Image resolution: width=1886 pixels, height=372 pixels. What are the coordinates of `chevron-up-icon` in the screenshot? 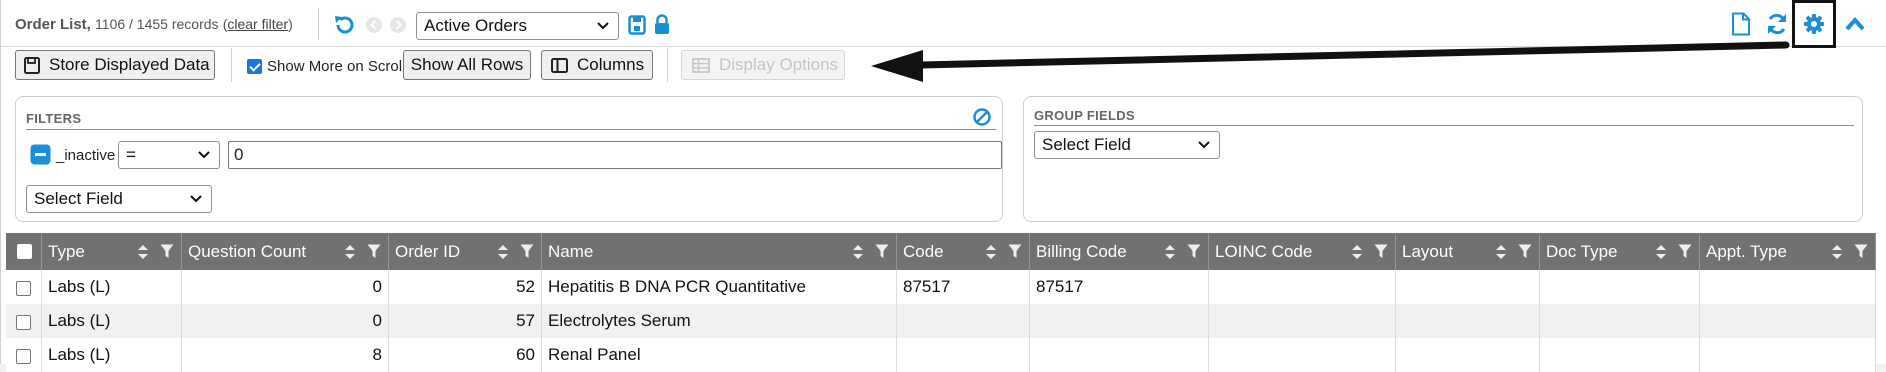 It's located at (1855, 24).